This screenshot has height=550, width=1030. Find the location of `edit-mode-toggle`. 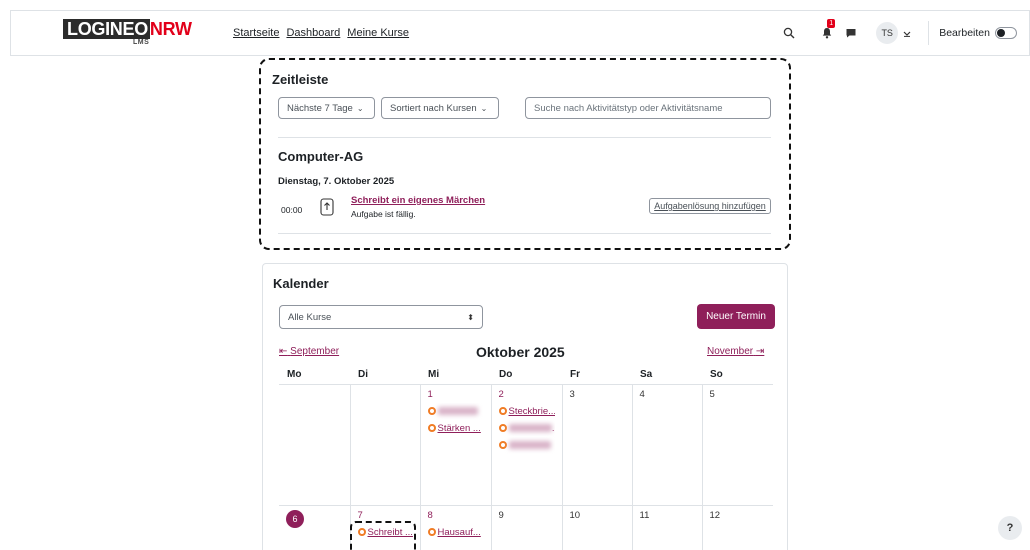

edit-mode-toggle is located at coordinates (1006, 33).